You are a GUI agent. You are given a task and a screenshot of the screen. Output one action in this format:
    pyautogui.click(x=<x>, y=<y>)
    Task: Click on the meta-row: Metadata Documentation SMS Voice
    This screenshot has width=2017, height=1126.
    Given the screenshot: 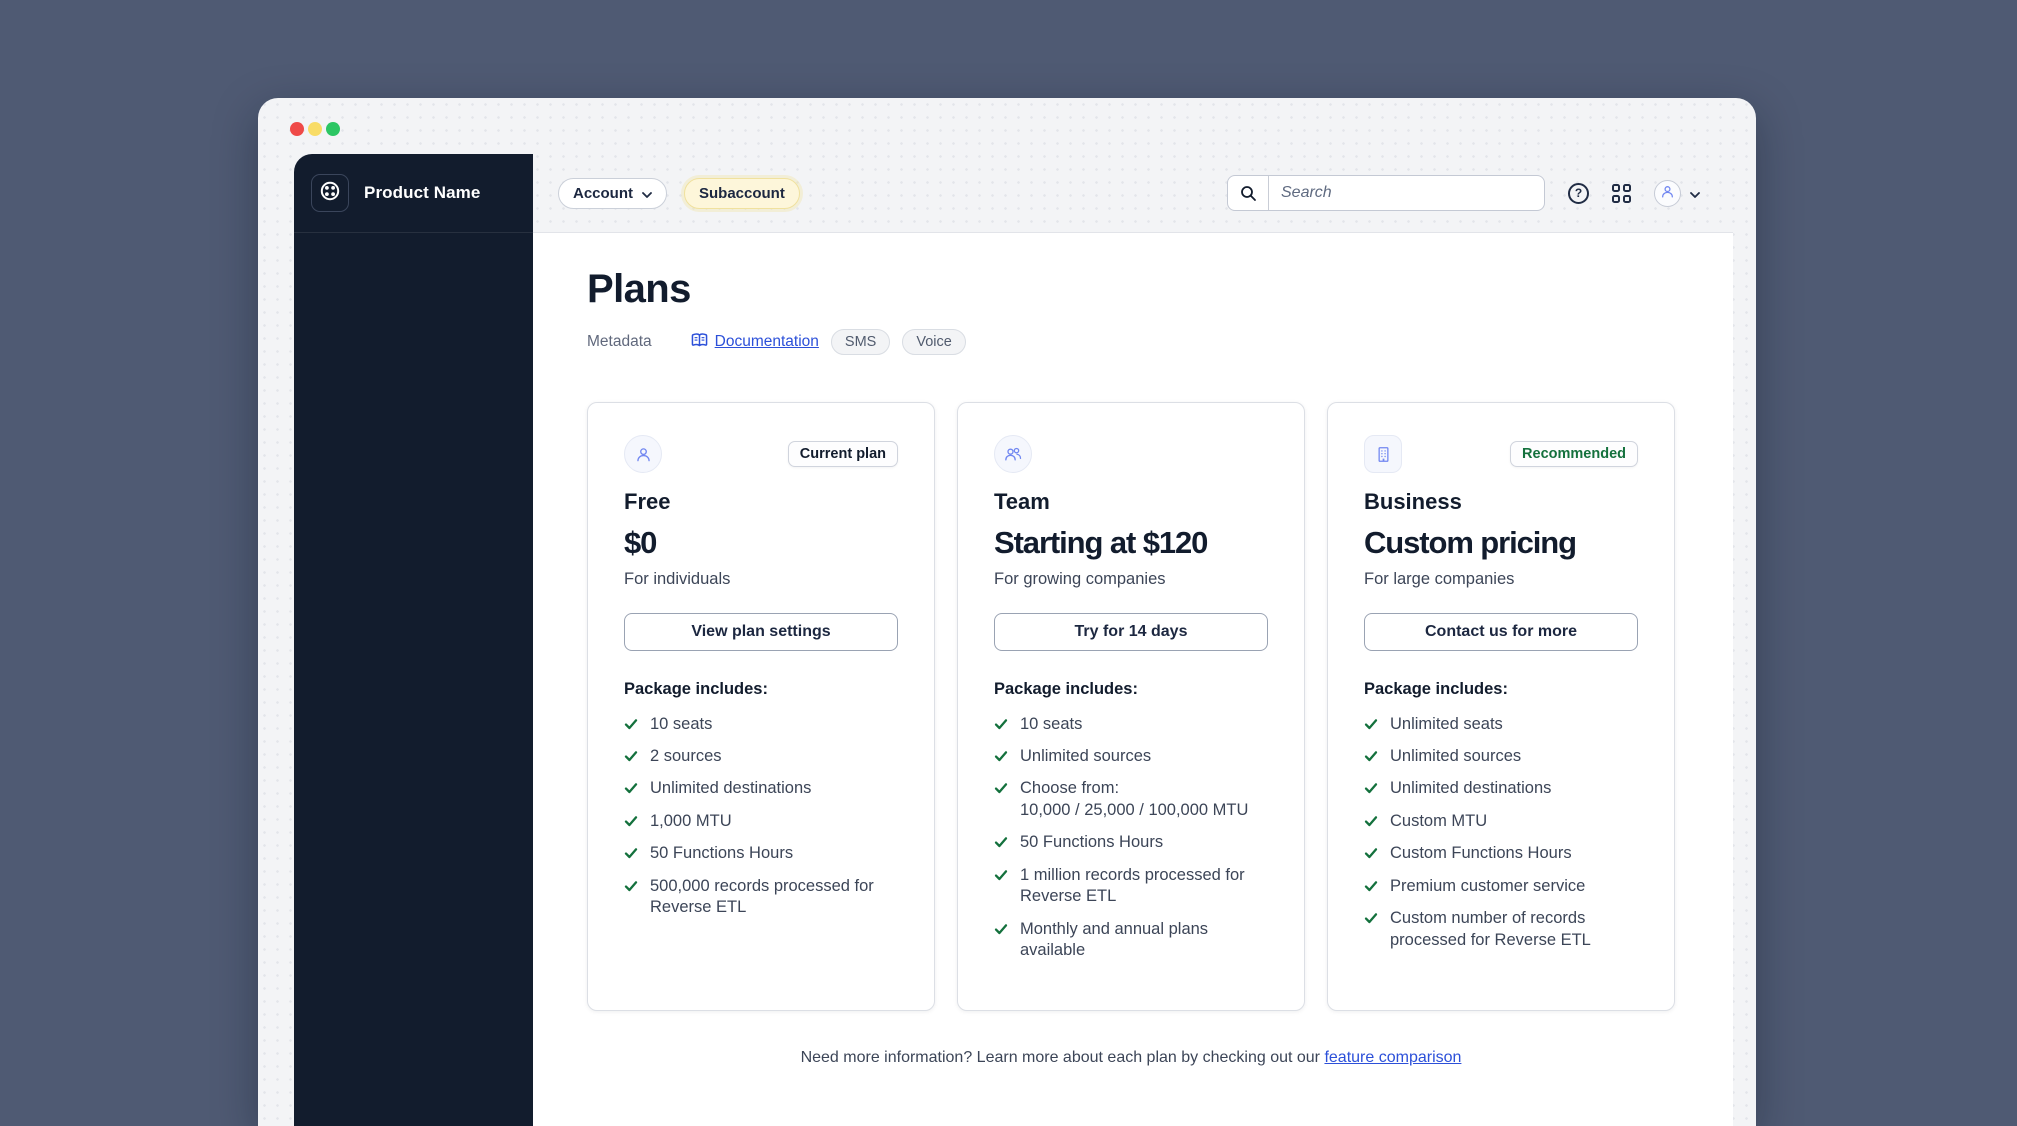 What is the action you would take?
    pyautogui.click(x=1160, y=342)
    